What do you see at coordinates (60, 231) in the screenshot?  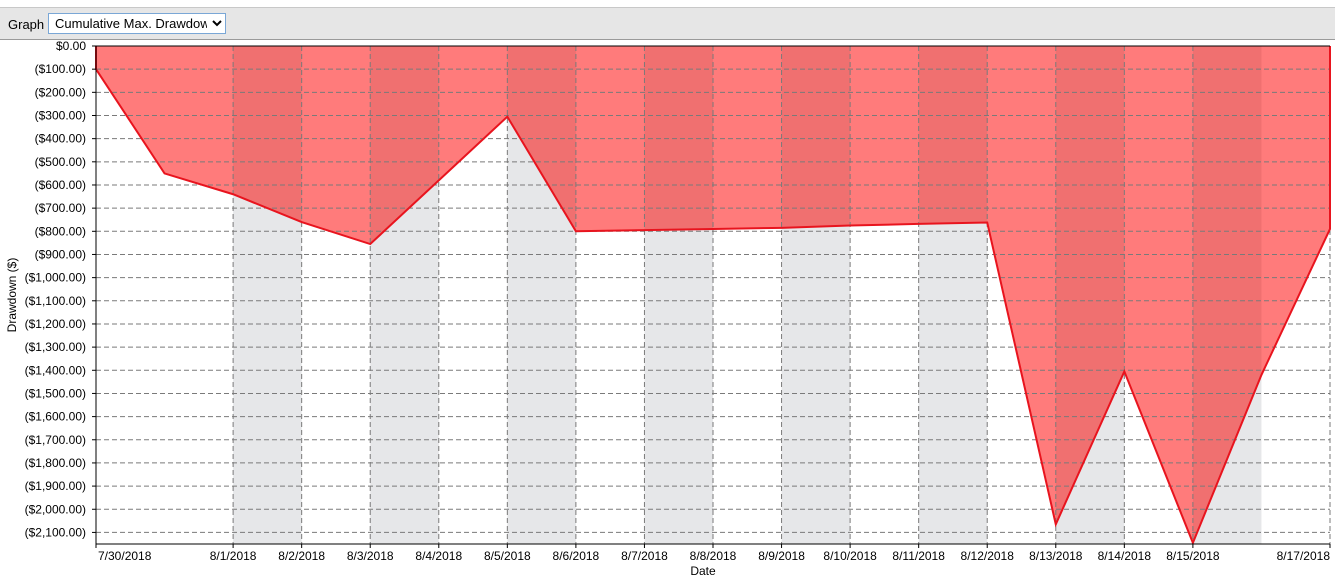 I see `y-tick-label: ($800.00)` at bounding box center [60, 231].